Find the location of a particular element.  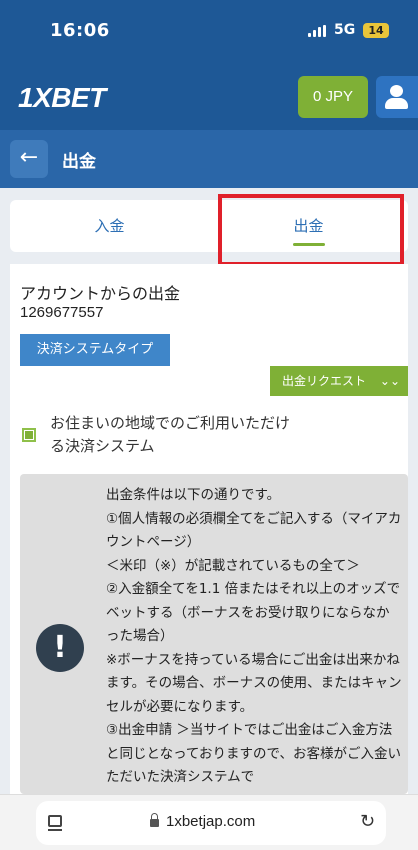

back-button: ← is located at coordinates (29, 159).